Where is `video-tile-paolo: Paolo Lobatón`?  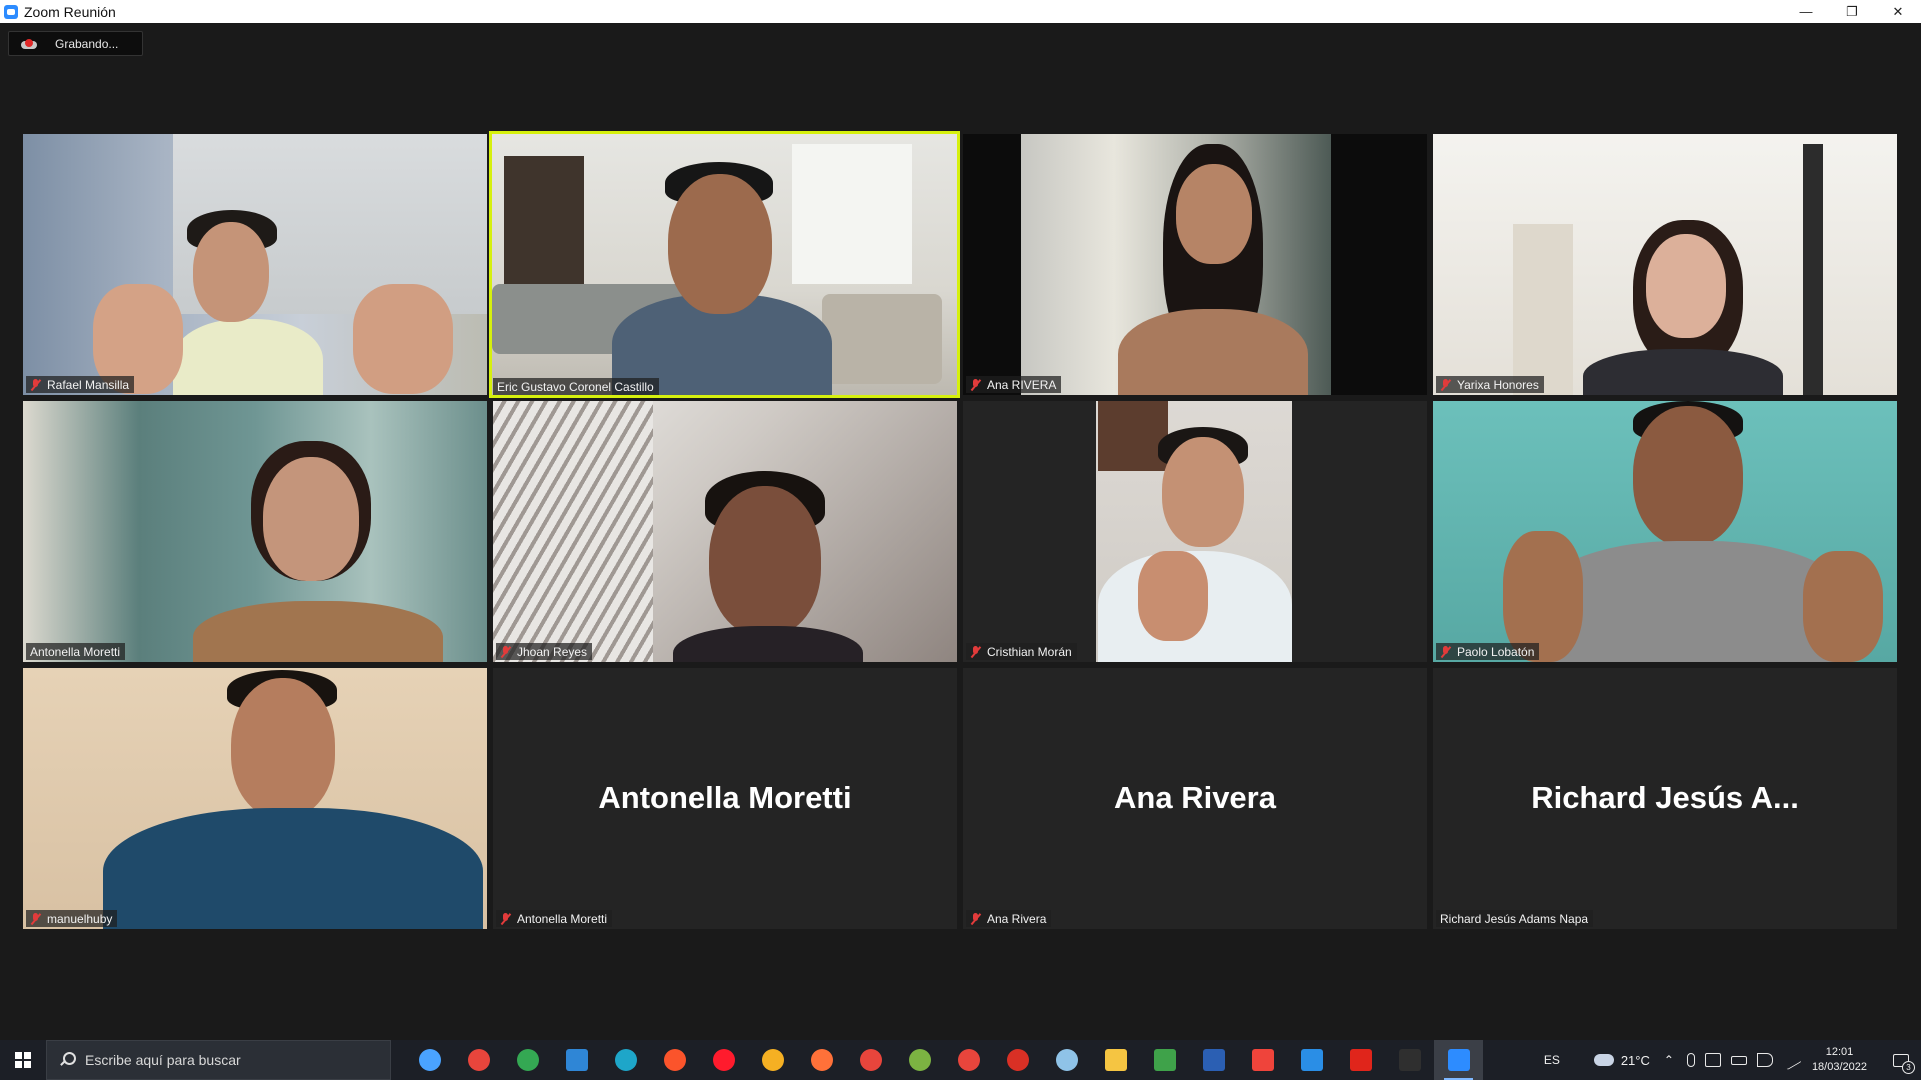 video-tile-paolo: Paolo Lobatón is located at coordinates (1665, 531).